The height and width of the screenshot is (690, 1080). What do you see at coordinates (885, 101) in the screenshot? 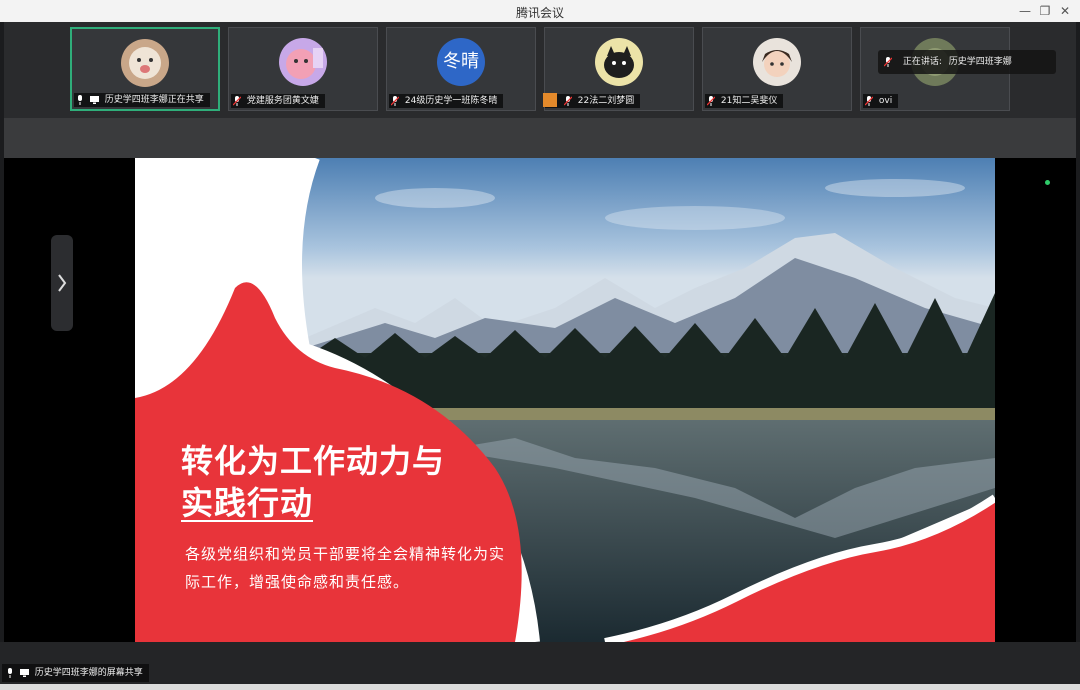
I see `participant-name: ovi` at bounding box center [885, 101].